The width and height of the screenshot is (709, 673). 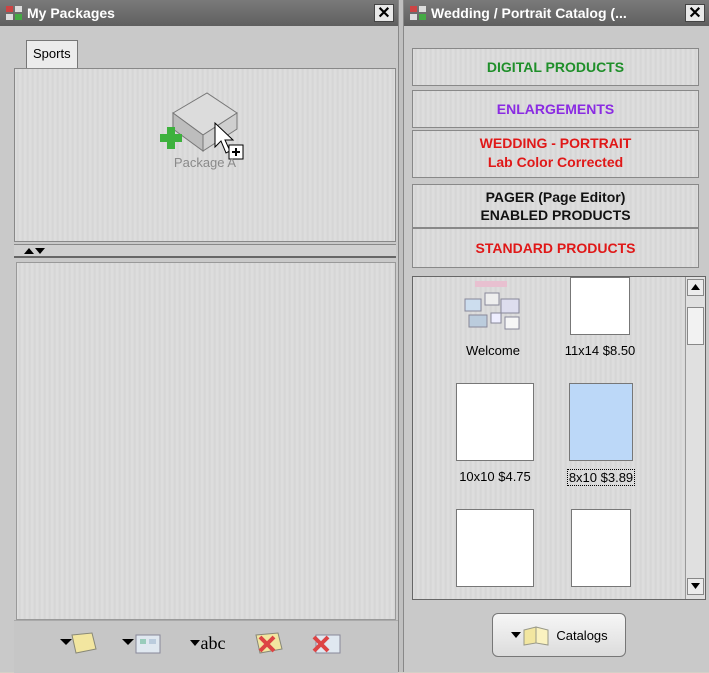 I want to click on delete-image-tool, so click(x=326, y=643).